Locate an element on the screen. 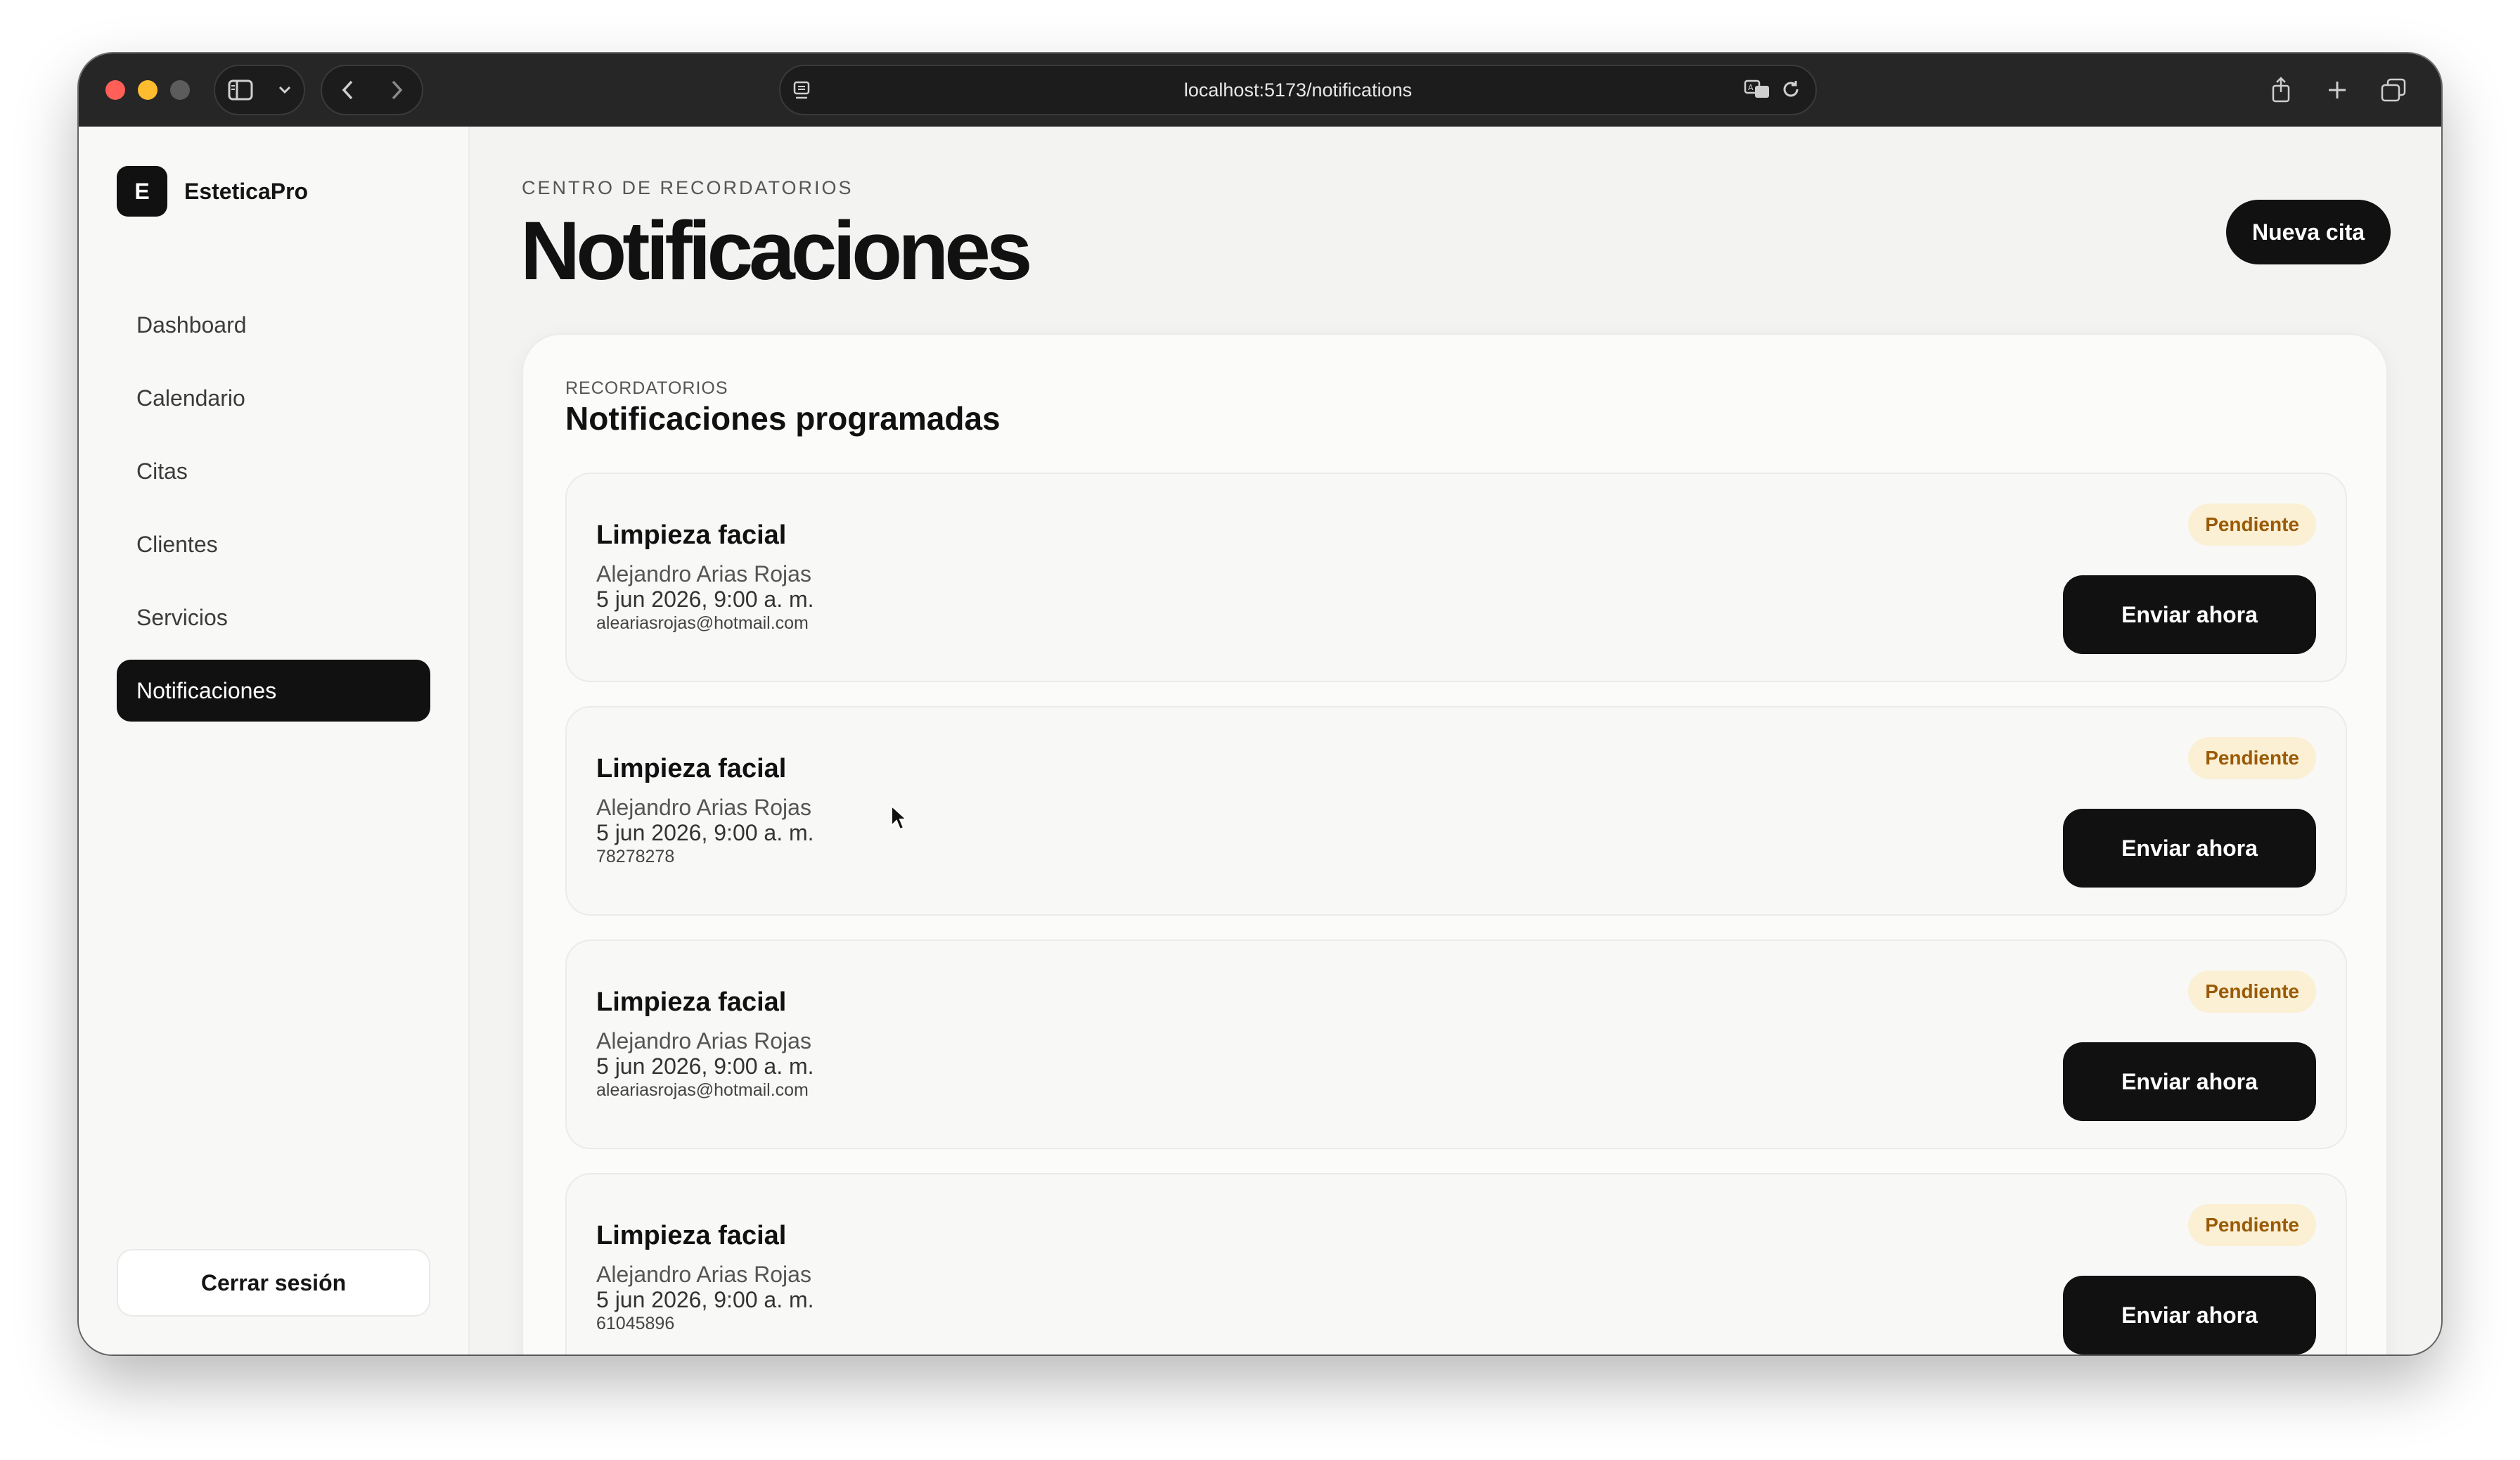 Image resolution: width=2520 pixels, height=1460 pixels. brand: E EsteticaPro is located at coordinates (212, 191).